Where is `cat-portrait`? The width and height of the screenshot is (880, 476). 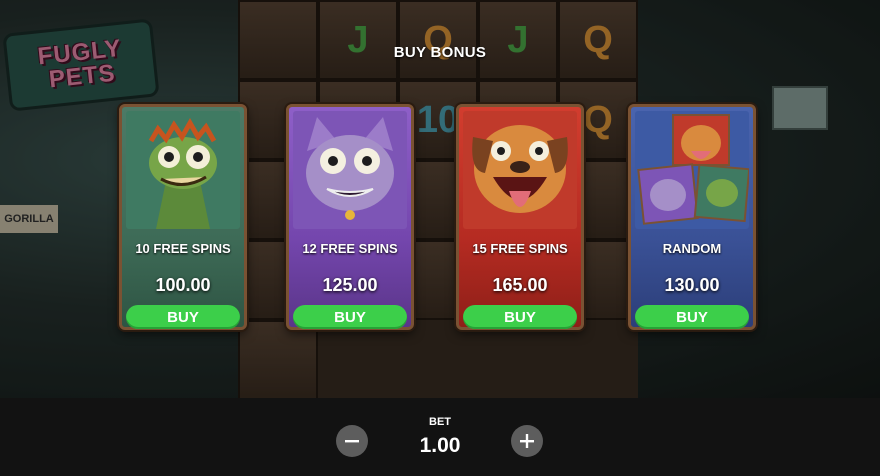
cat-portrait is located at coordinates (350, 170).